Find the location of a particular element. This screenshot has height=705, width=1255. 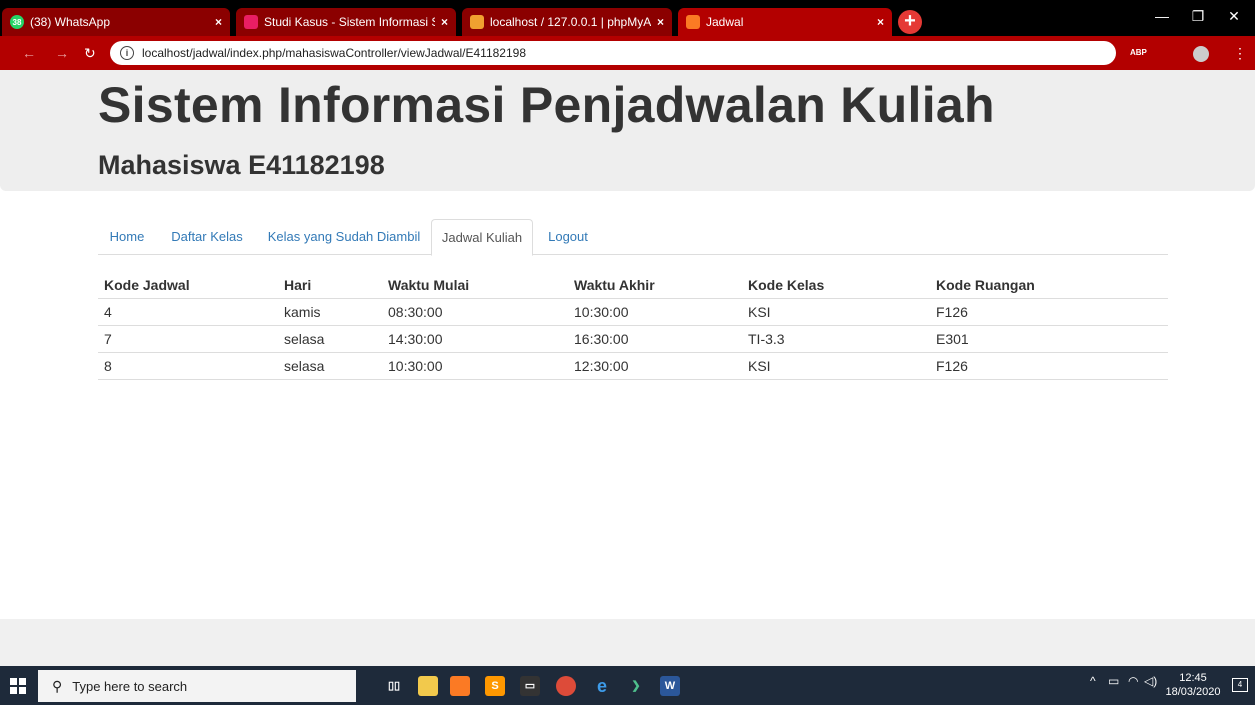

tab-logout: Logout is located at coordinates (568, 237).